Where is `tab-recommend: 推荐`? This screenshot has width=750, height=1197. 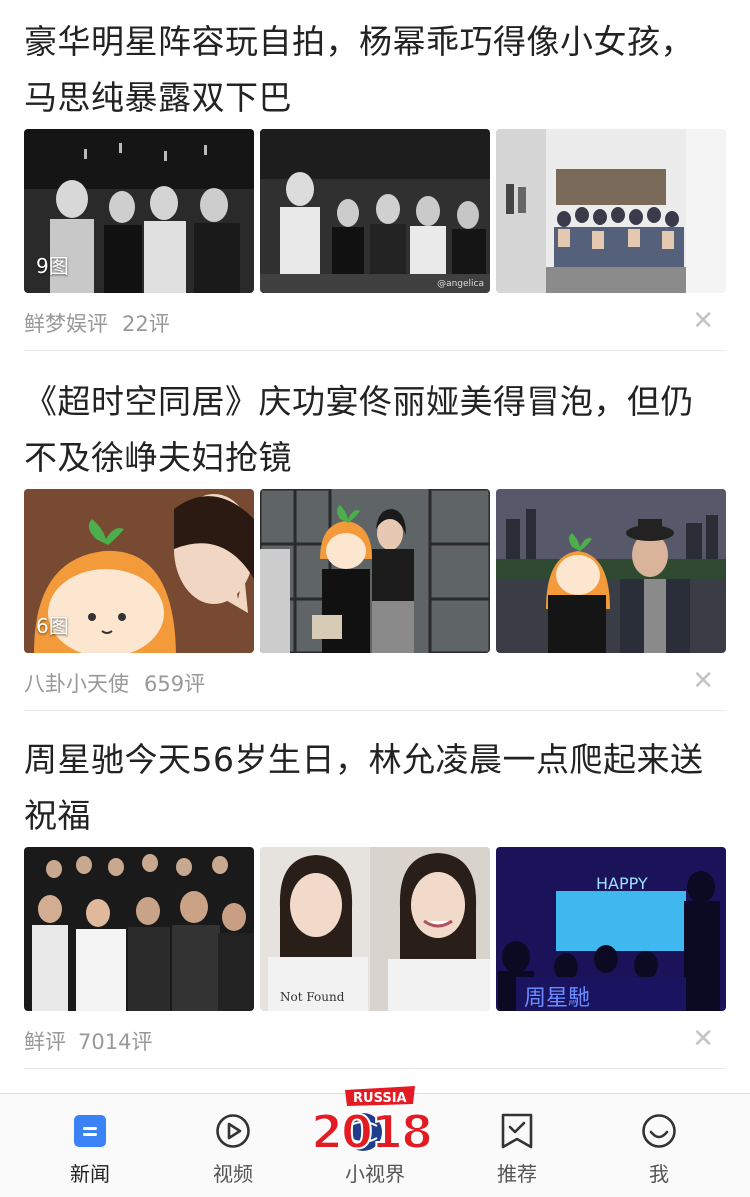 tab-recommend: 推荐 is located at coordinates (517, 1145).